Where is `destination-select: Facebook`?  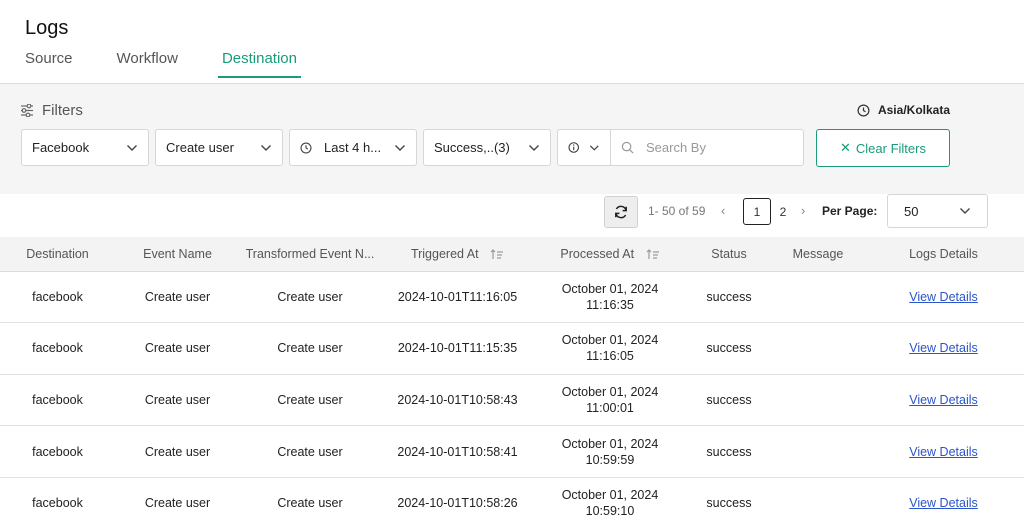 destination-select: Facebook is located at coordinates (85, 147).